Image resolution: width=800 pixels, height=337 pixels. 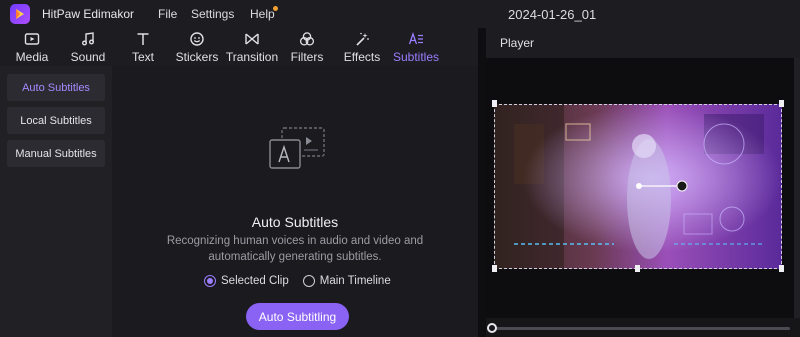 What do you see at coordinates (494, 268) in the screenshot?
I see `resize-handle-bottom-left` at bounding box center [494, 268].